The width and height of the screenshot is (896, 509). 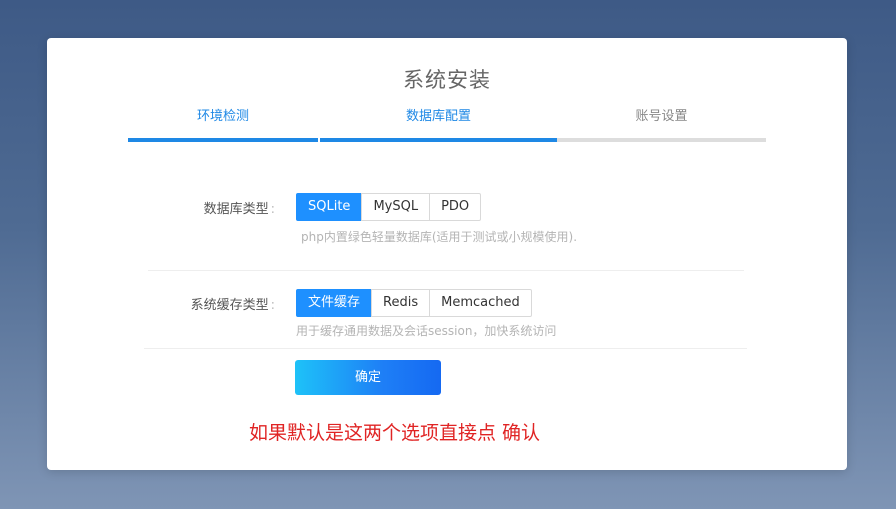 What do you see at coordinates (396, 207) in the screenshot?
I see `db-option-mysql: MySQL` at bounding box center [396, 207].